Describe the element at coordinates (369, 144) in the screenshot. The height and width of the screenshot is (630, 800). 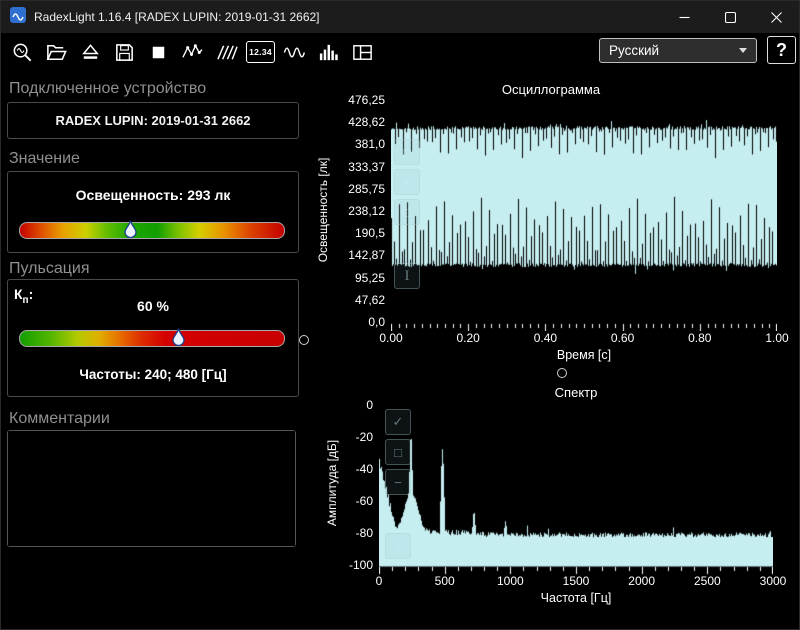
I see `oscillogram-ytick-label: 381,0` at that location.